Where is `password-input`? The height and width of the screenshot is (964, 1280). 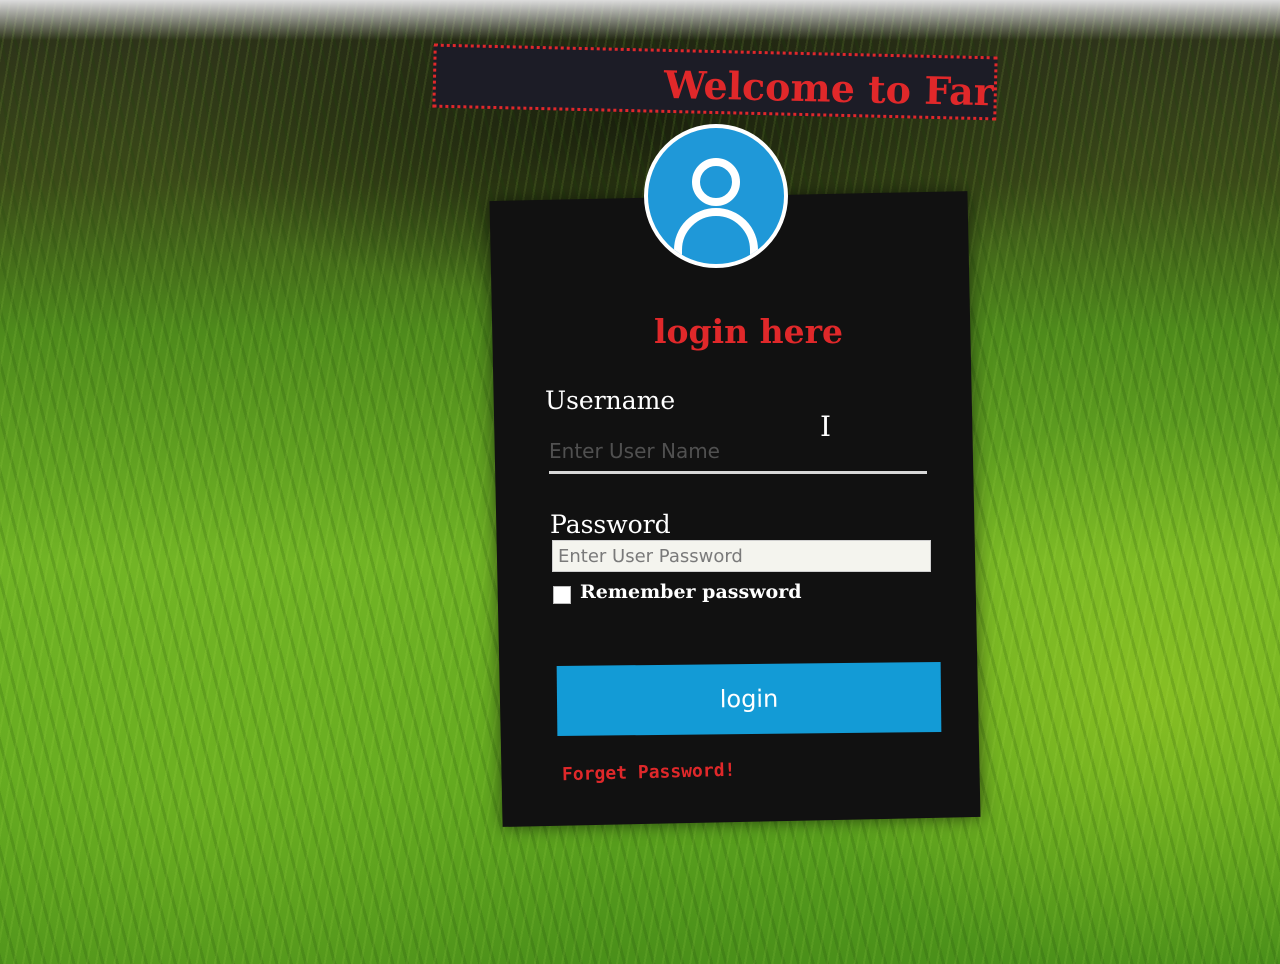 password-input is located at coordinates (741, 556).